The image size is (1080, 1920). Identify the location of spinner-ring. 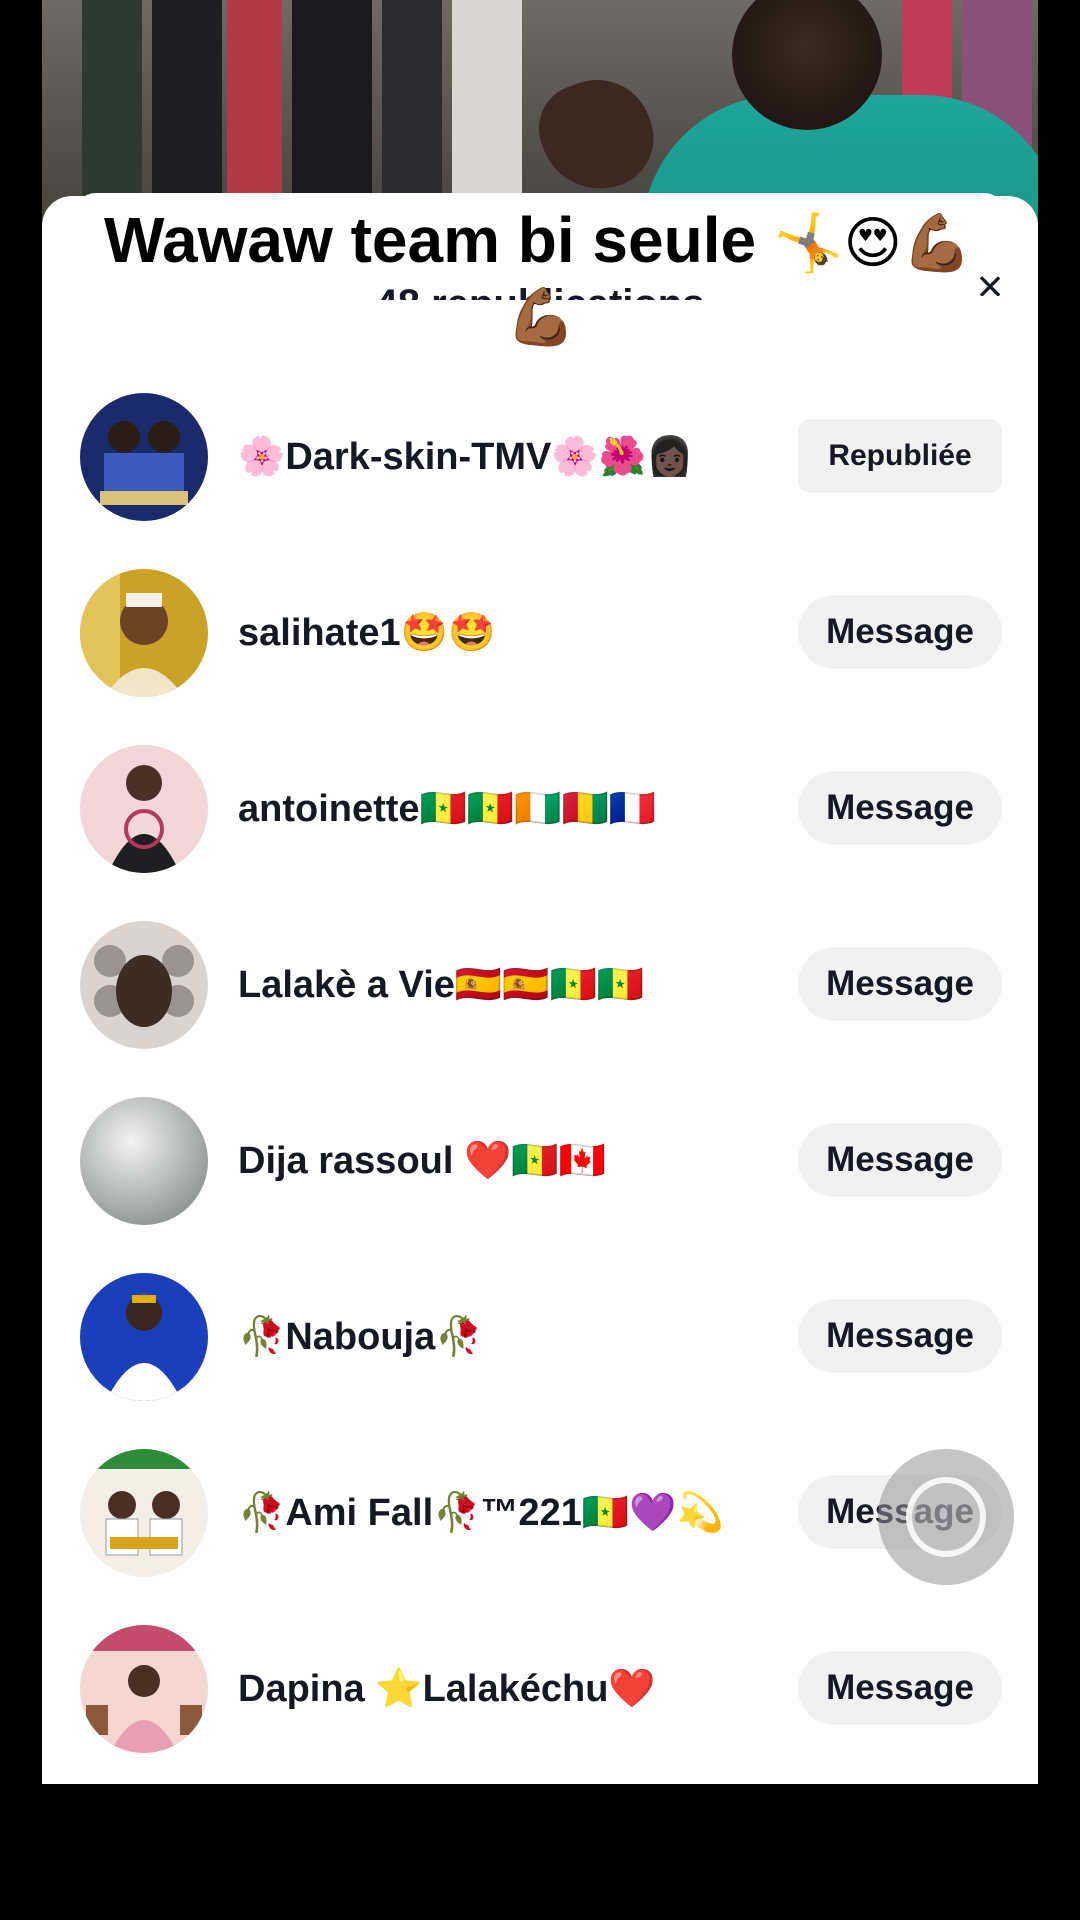
(946, 1517).